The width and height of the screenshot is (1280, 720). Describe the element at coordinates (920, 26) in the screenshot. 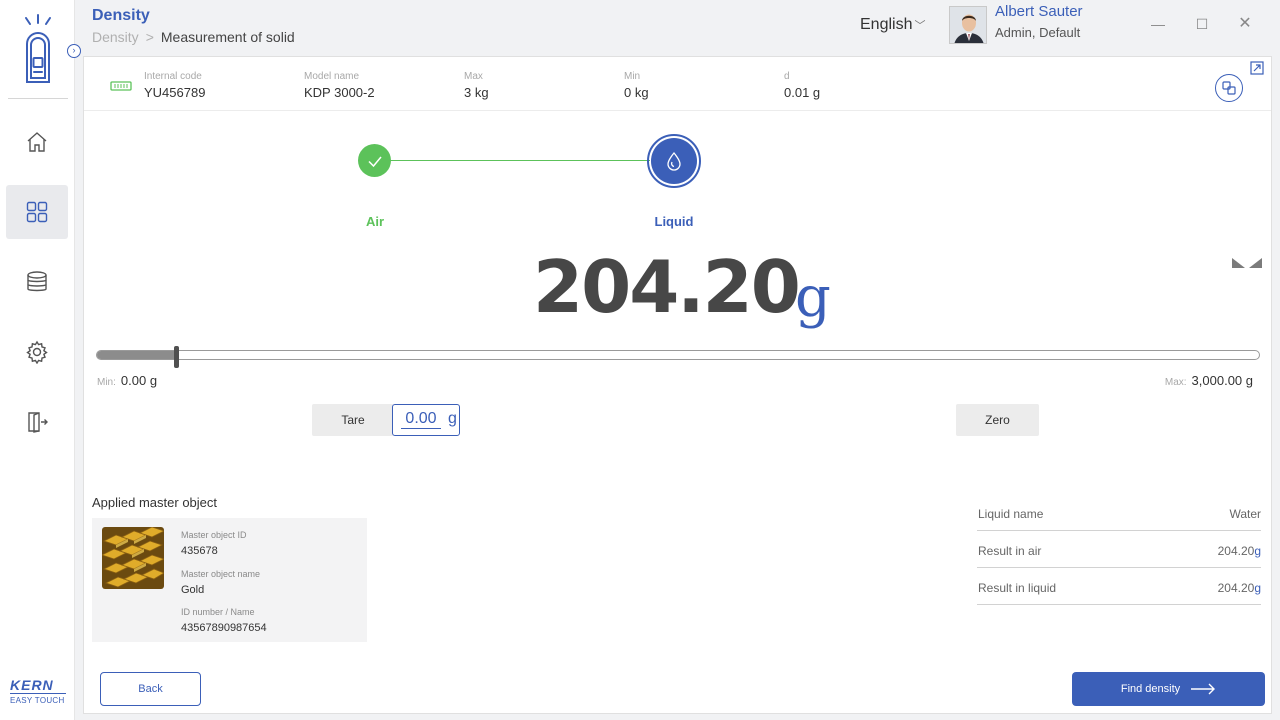

I see `chevron-down-icon: ﹀` at that location.